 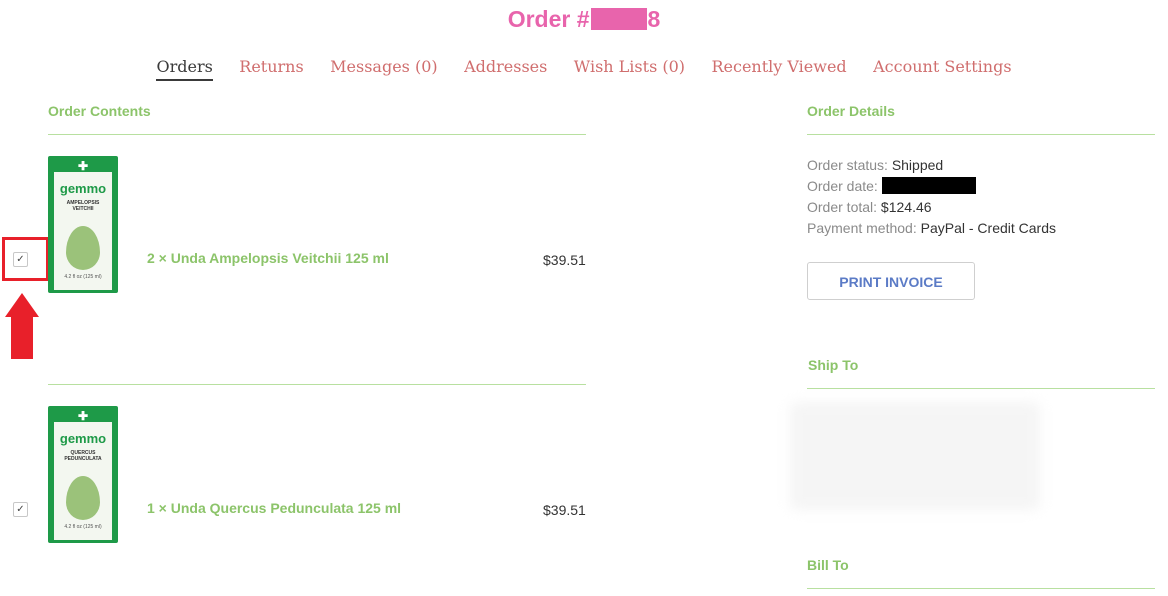 I want to click on ship-to-heading: Ship To, so click(x=833, y=365).